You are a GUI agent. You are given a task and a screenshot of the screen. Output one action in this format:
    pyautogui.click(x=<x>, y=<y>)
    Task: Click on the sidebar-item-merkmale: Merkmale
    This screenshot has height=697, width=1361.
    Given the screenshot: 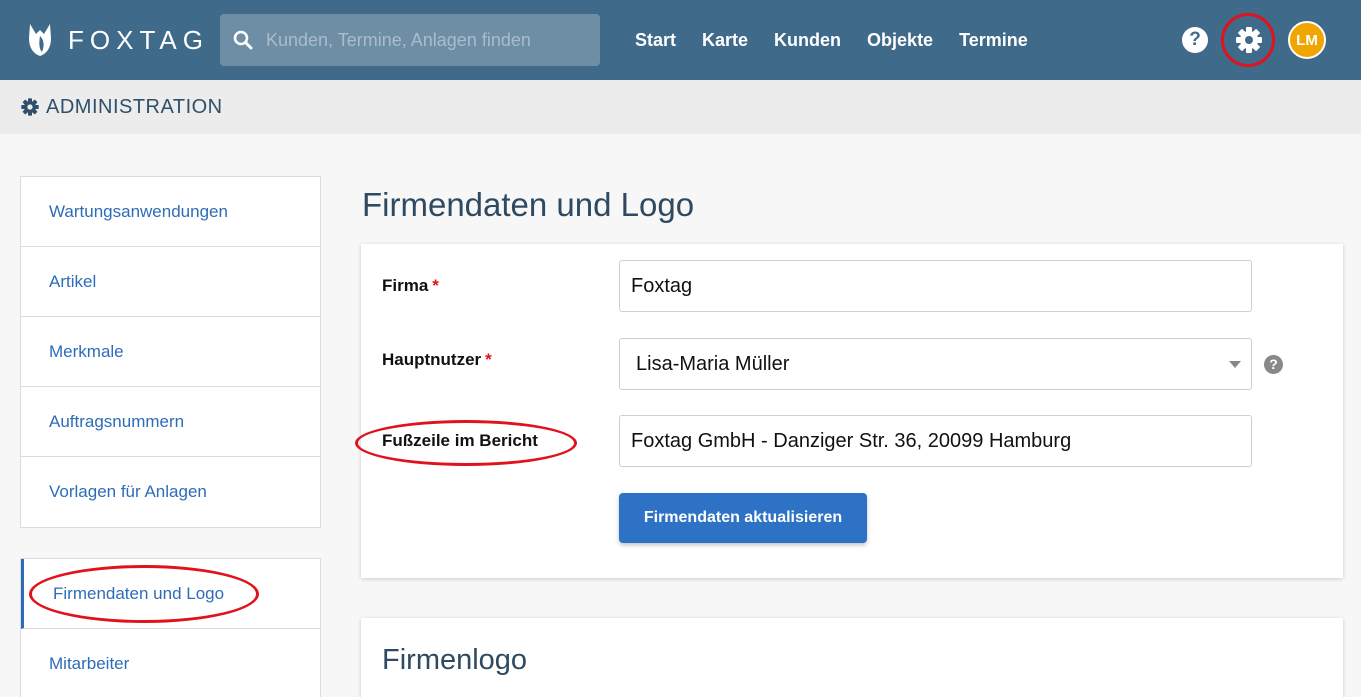 What is the action you would take?
    pyautogui.click(x=170, y=352)
    